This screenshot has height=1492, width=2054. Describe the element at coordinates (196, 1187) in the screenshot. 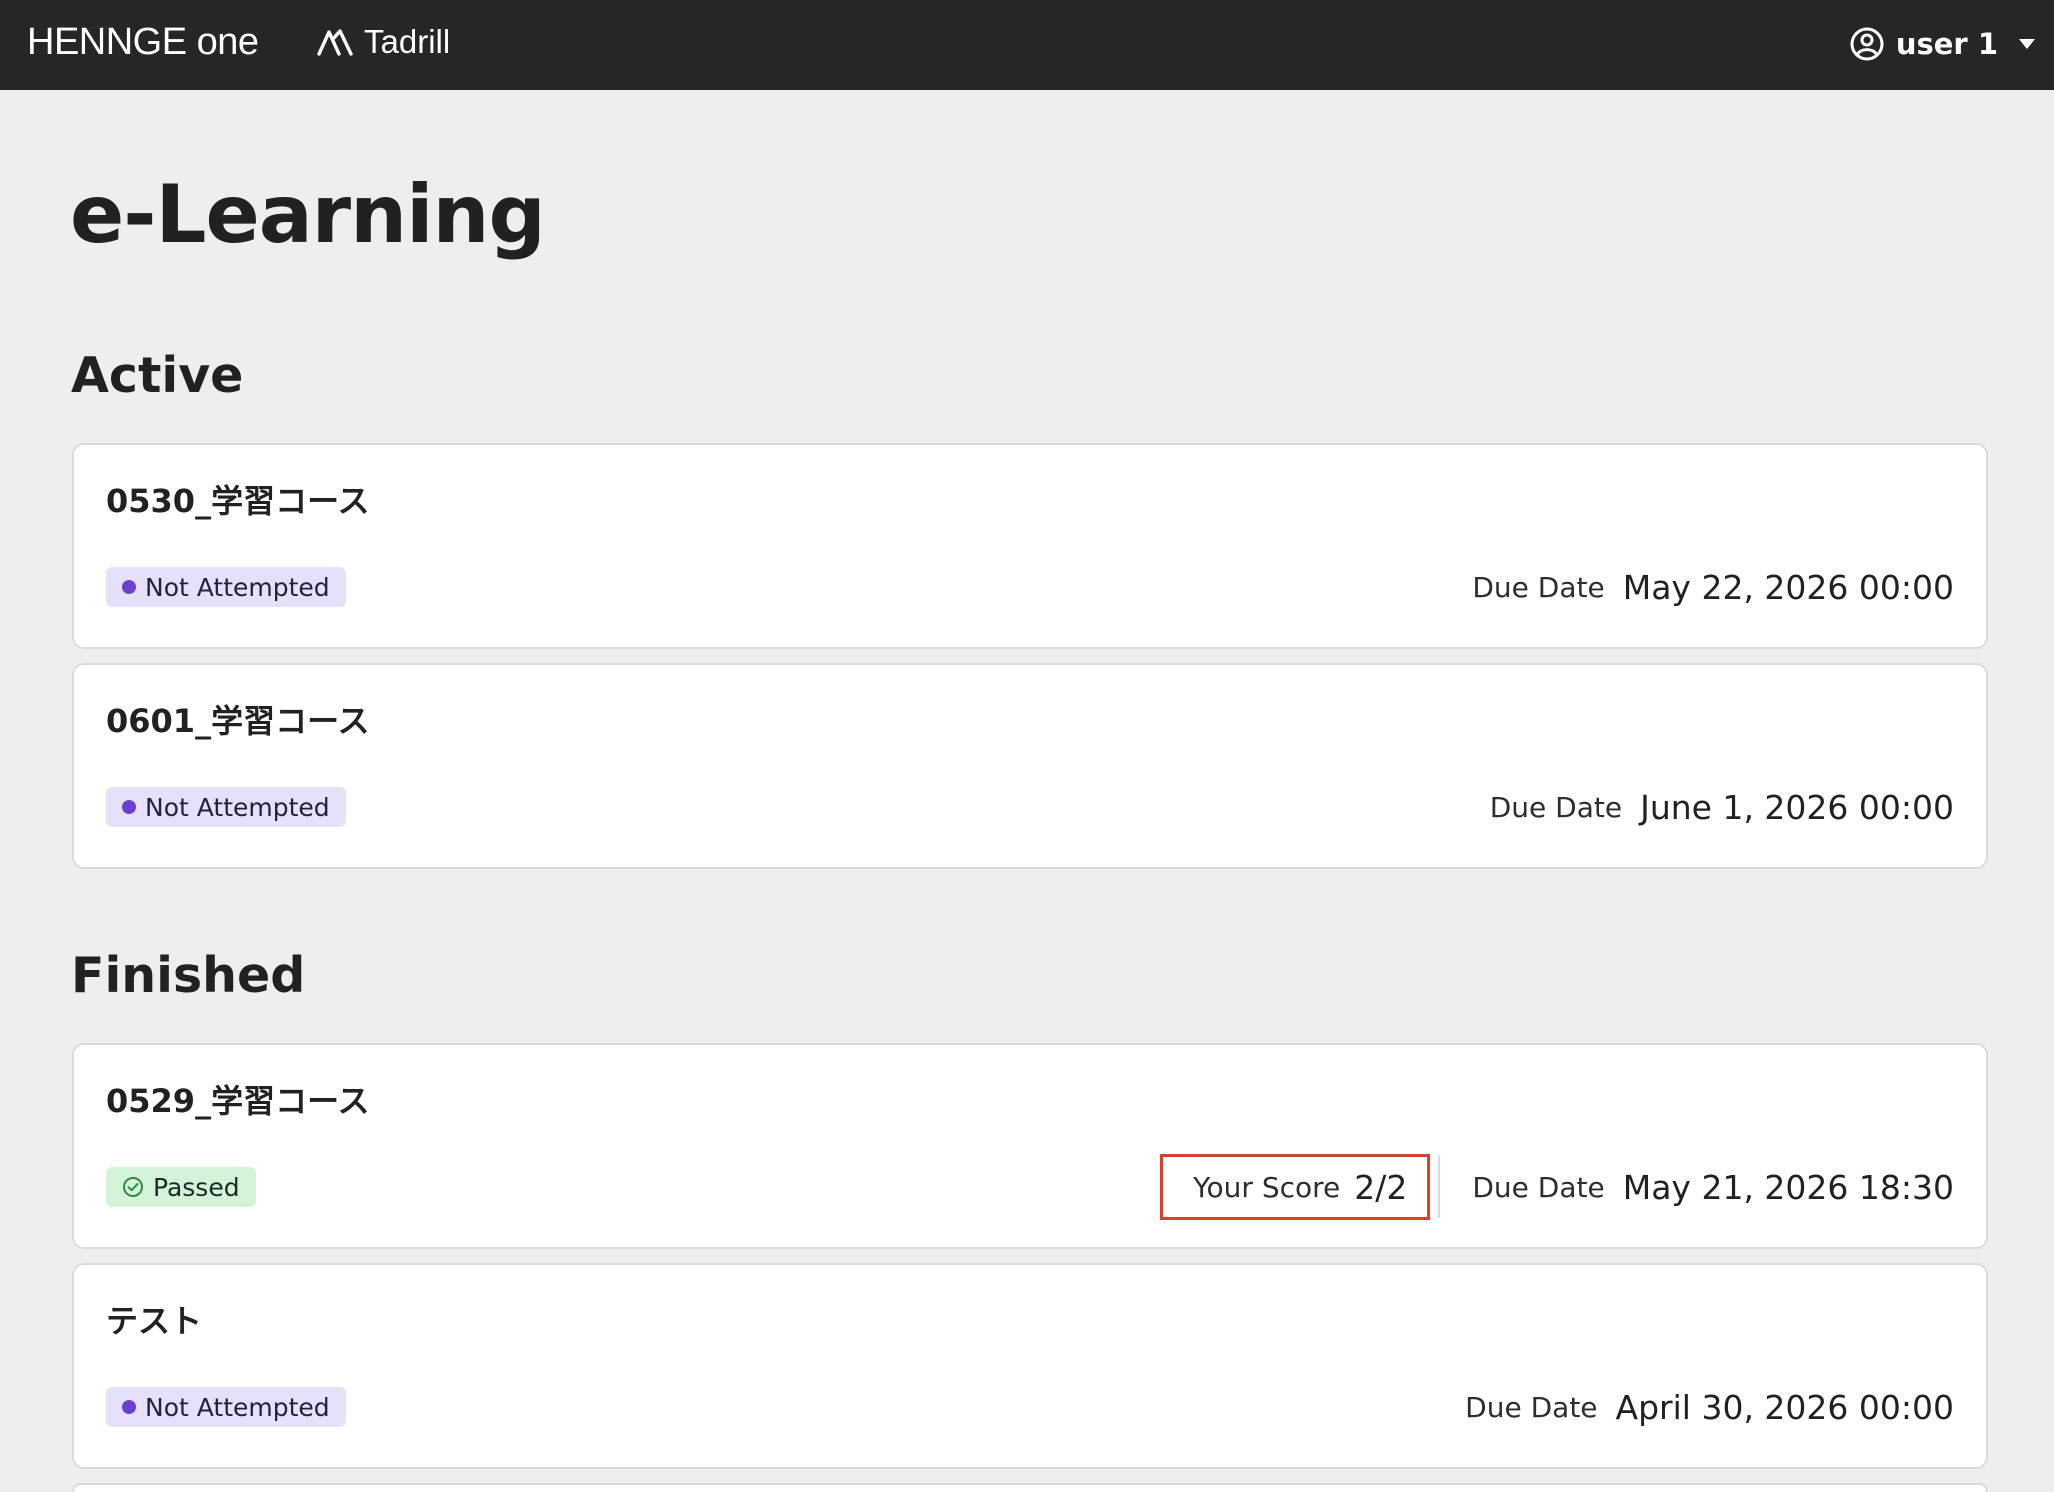

I see `status-label: Passed` at that location.